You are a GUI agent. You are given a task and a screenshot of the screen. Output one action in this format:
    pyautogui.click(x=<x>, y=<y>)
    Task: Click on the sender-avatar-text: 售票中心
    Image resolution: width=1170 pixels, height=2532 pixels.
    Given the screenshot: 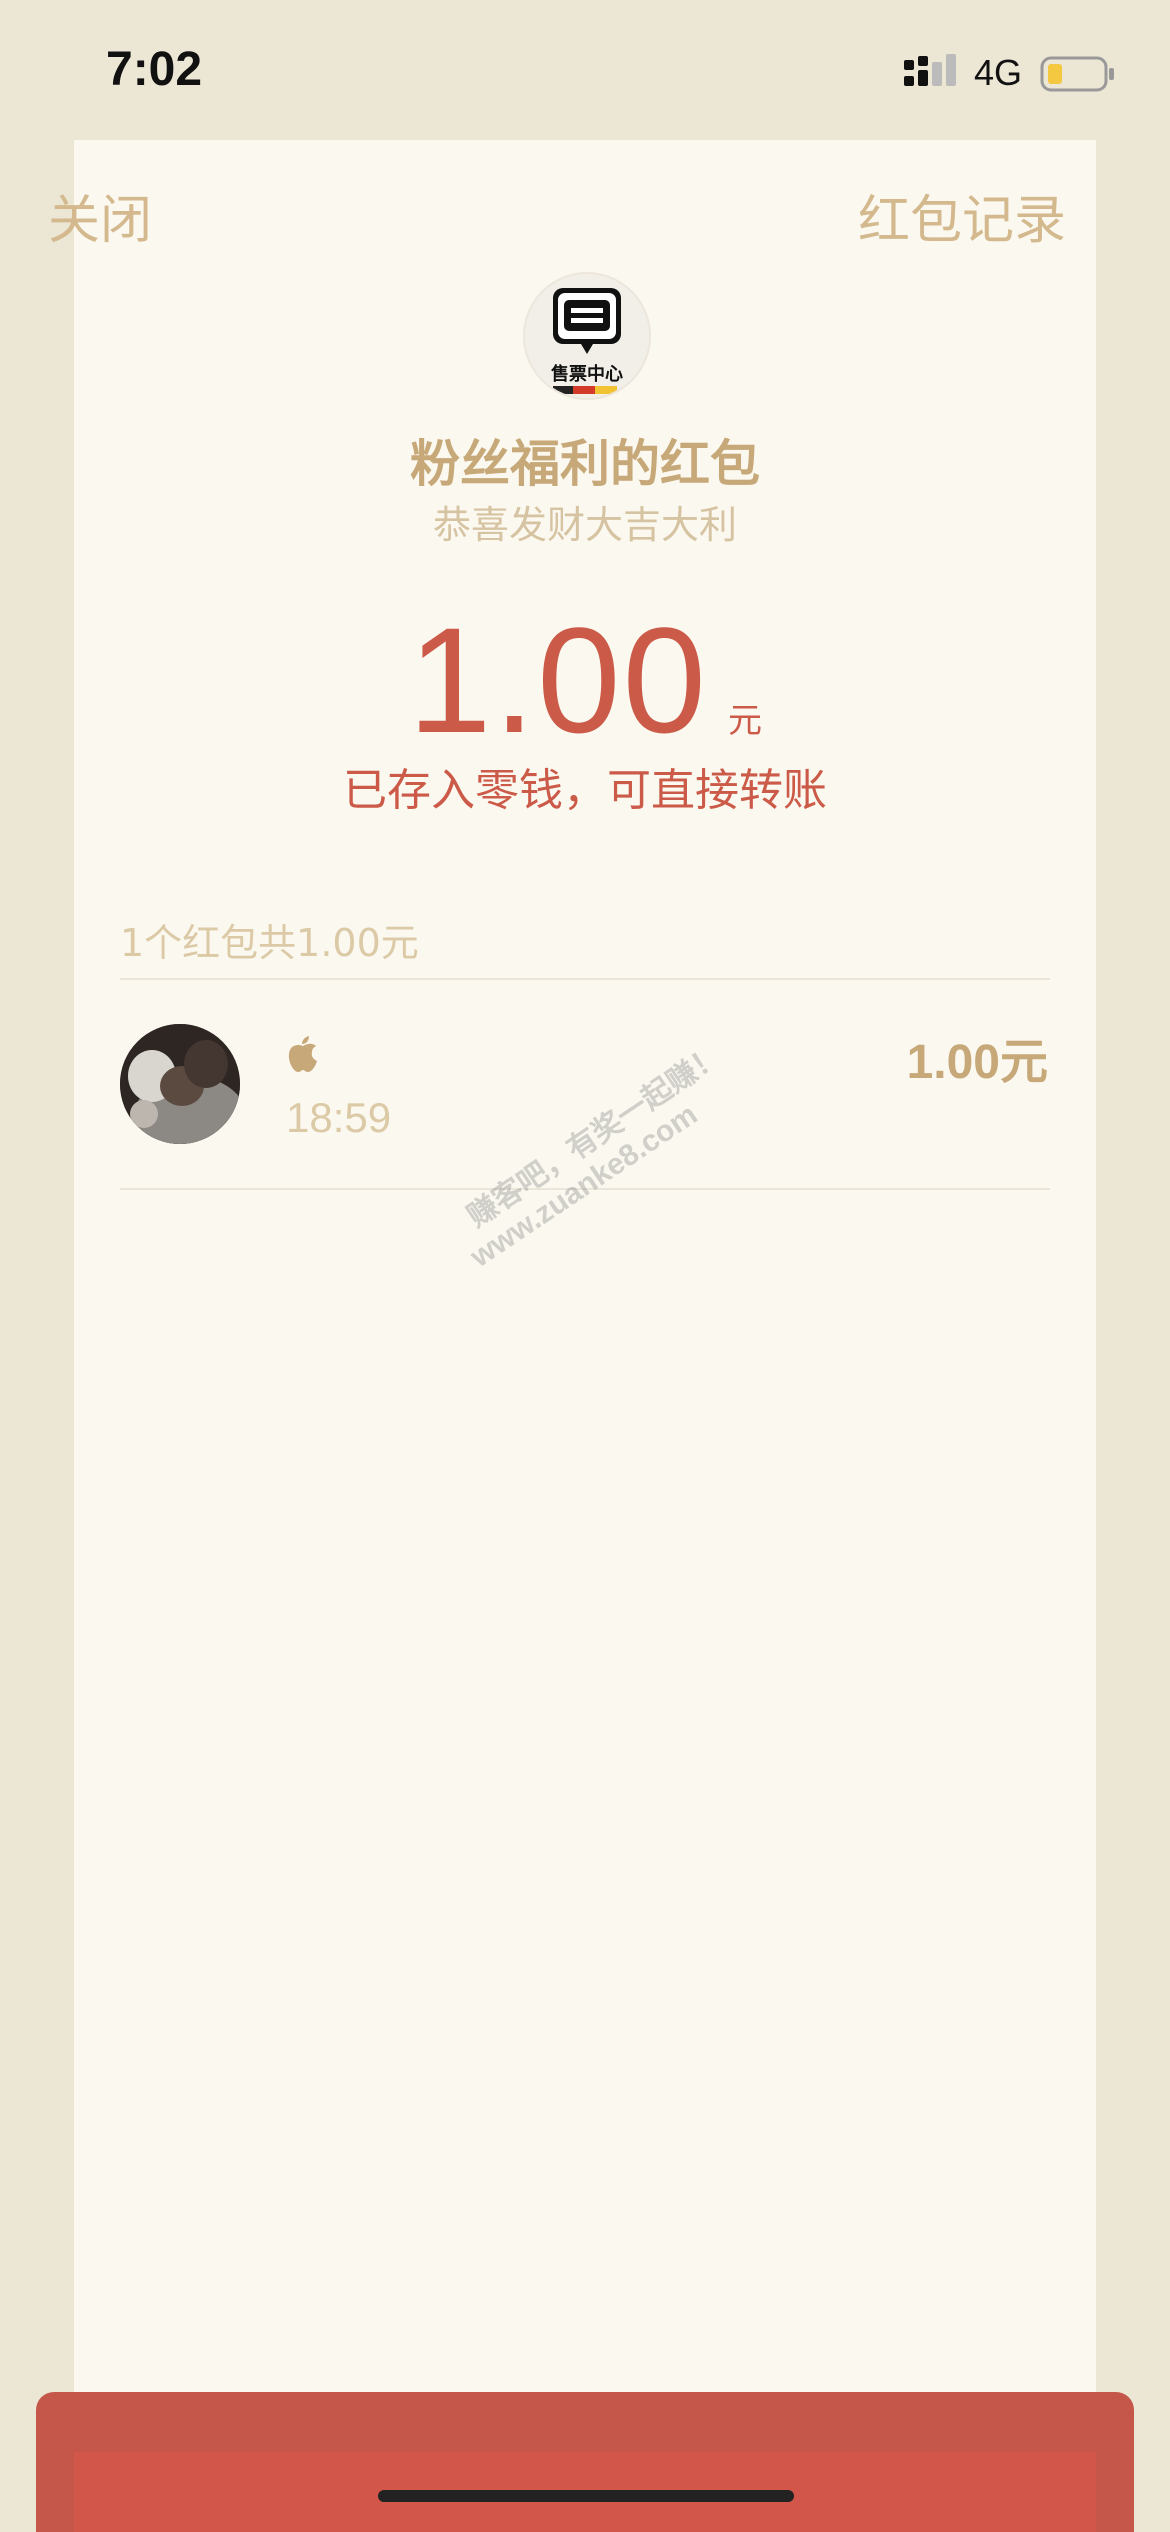 What is the action you would take?
    pyautogui.click(x=587, y=374)
    